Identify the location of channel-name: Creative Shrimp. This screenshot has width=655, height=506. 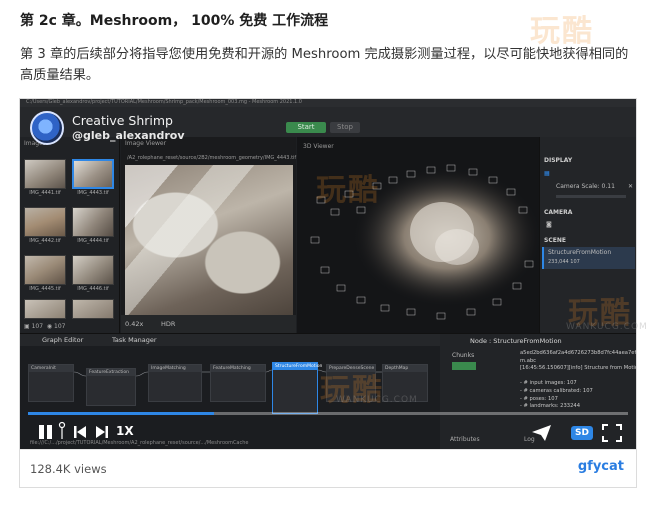
(122, 120).